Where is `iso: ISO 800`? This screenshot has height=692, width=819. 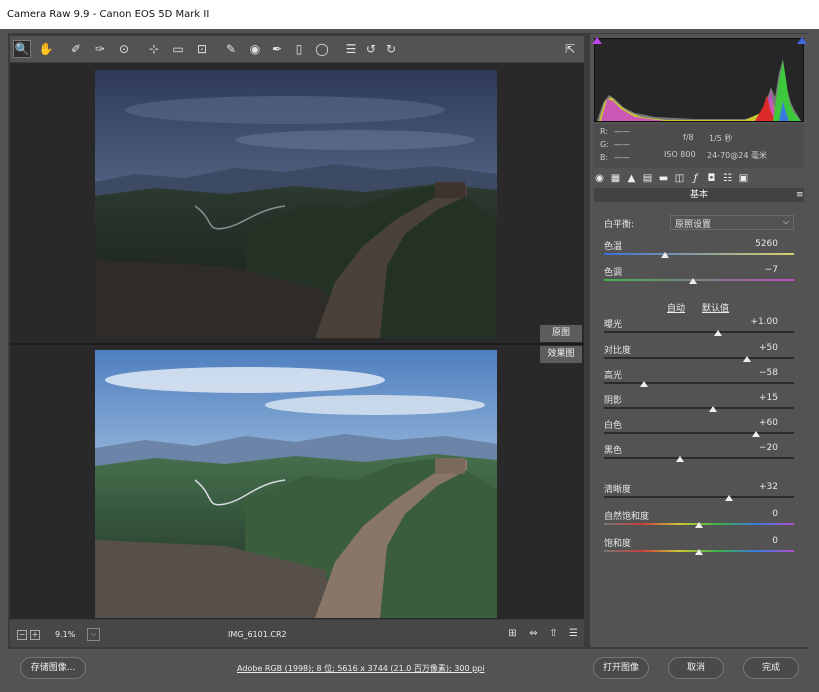 iso: ISO 800 is located at coordinates (680, 154).